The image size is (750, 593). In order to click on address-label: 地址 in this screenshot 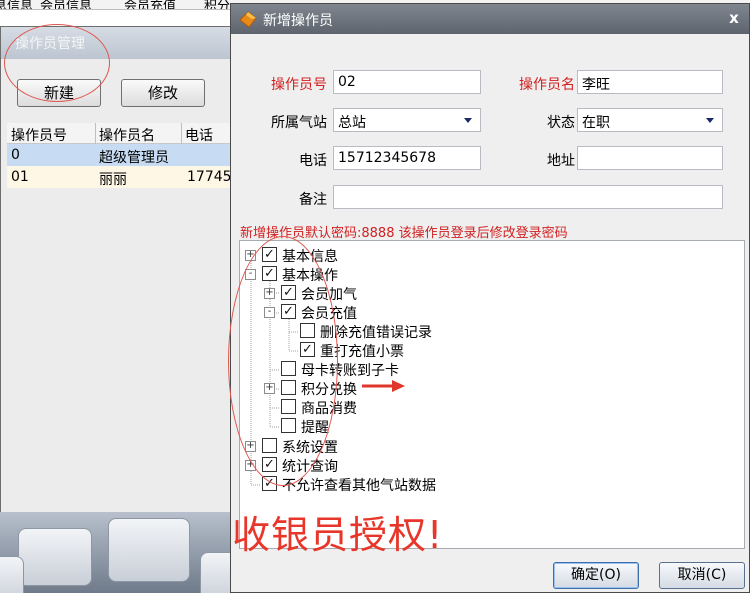, I will do `click(561, 161)`.